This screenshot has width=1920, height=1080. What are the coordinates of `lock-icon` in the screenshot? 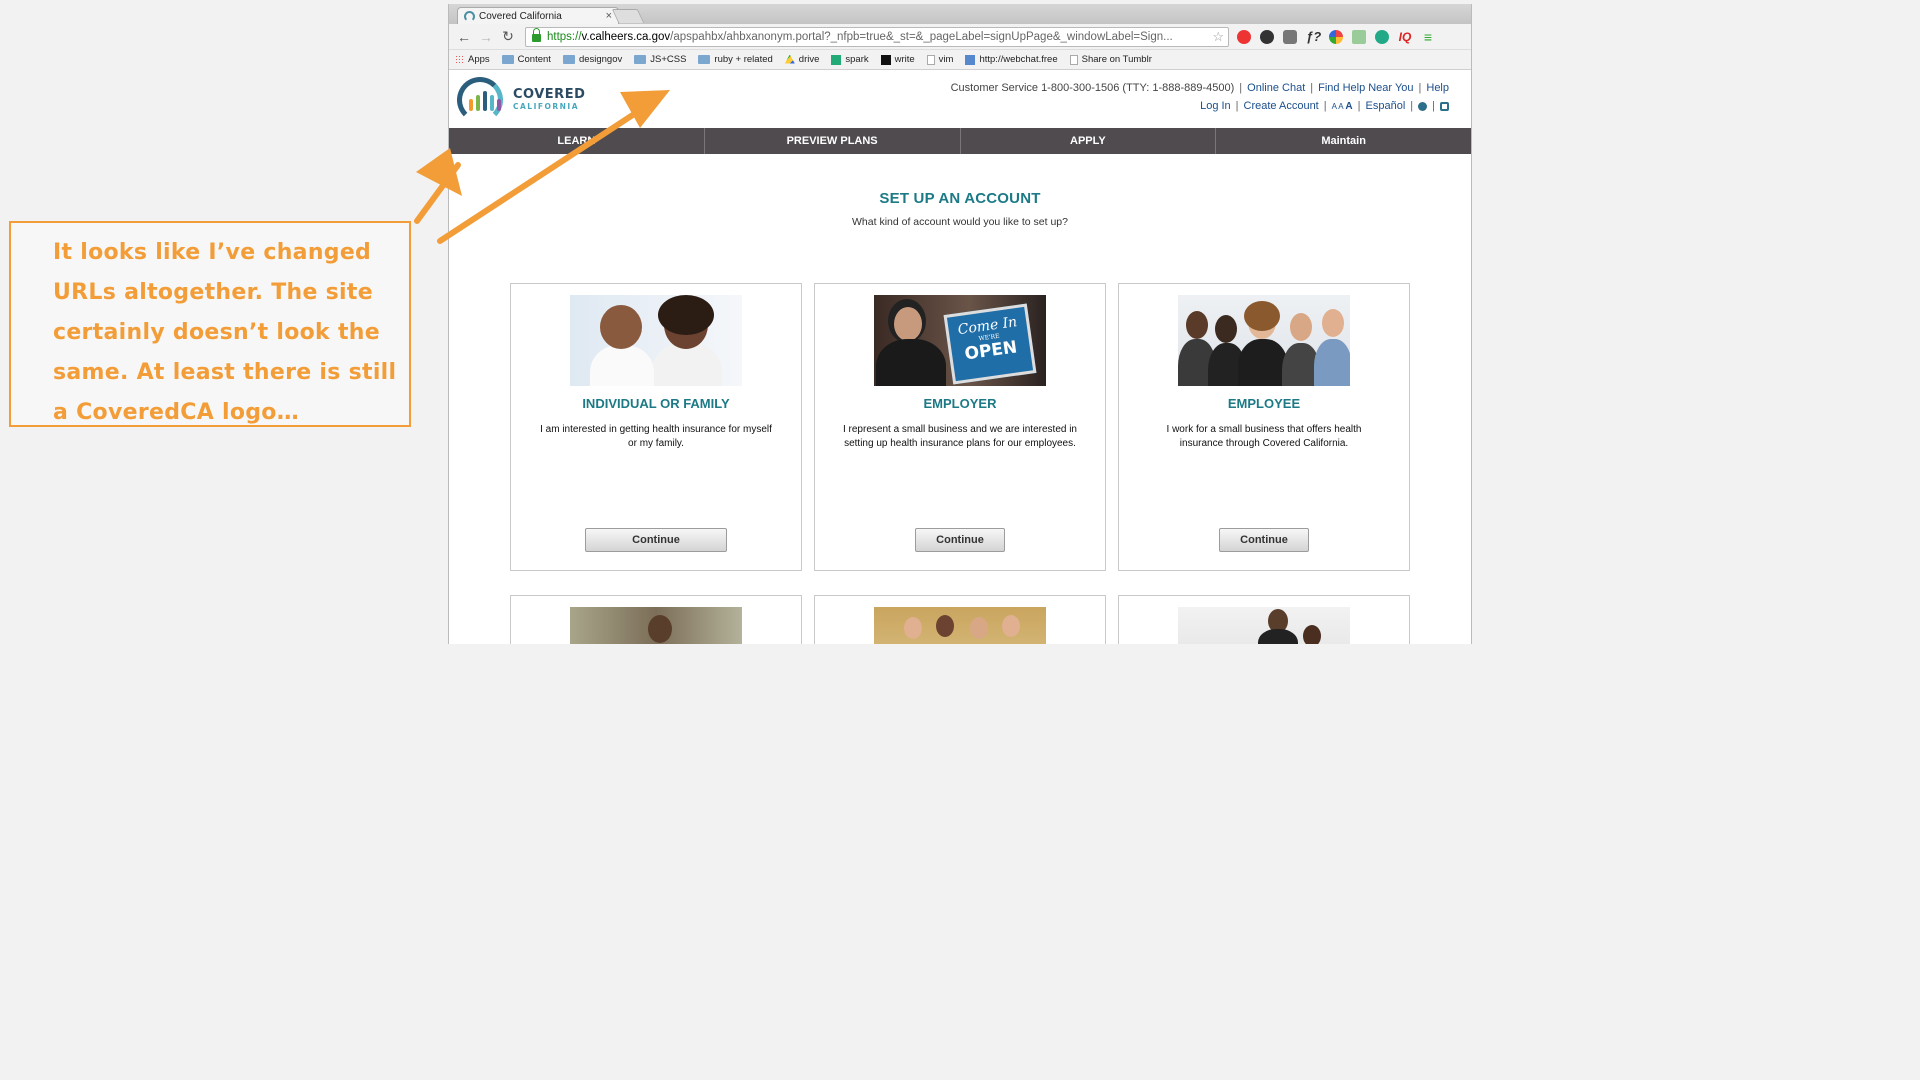 It's located at (536, 35).